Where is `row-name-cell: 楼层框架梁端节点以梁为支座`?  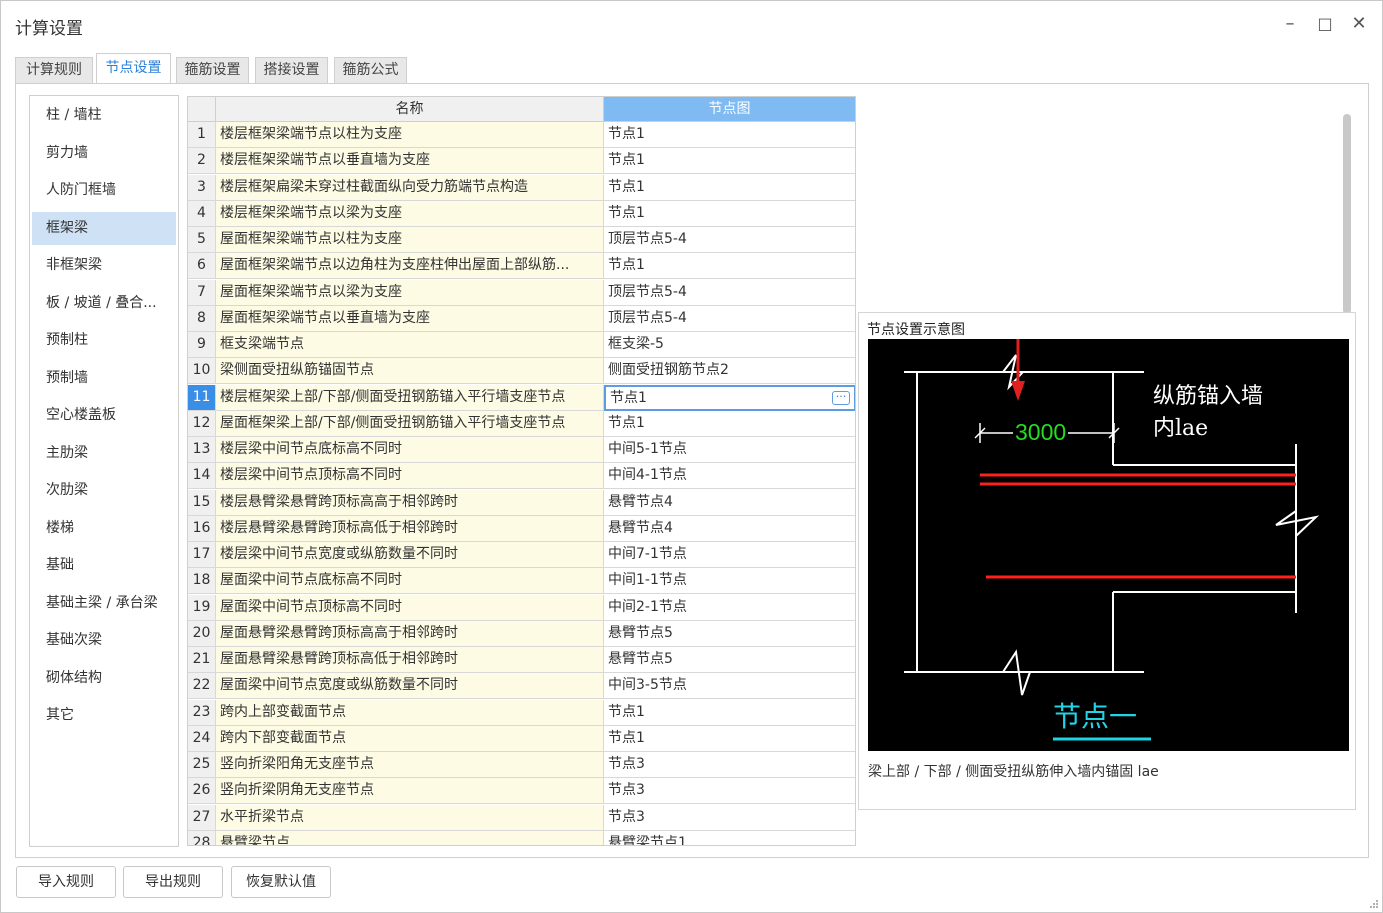
row-name-cell: 楼层框架梁端节点以梁为支座 is located at coordinates (410, 213).